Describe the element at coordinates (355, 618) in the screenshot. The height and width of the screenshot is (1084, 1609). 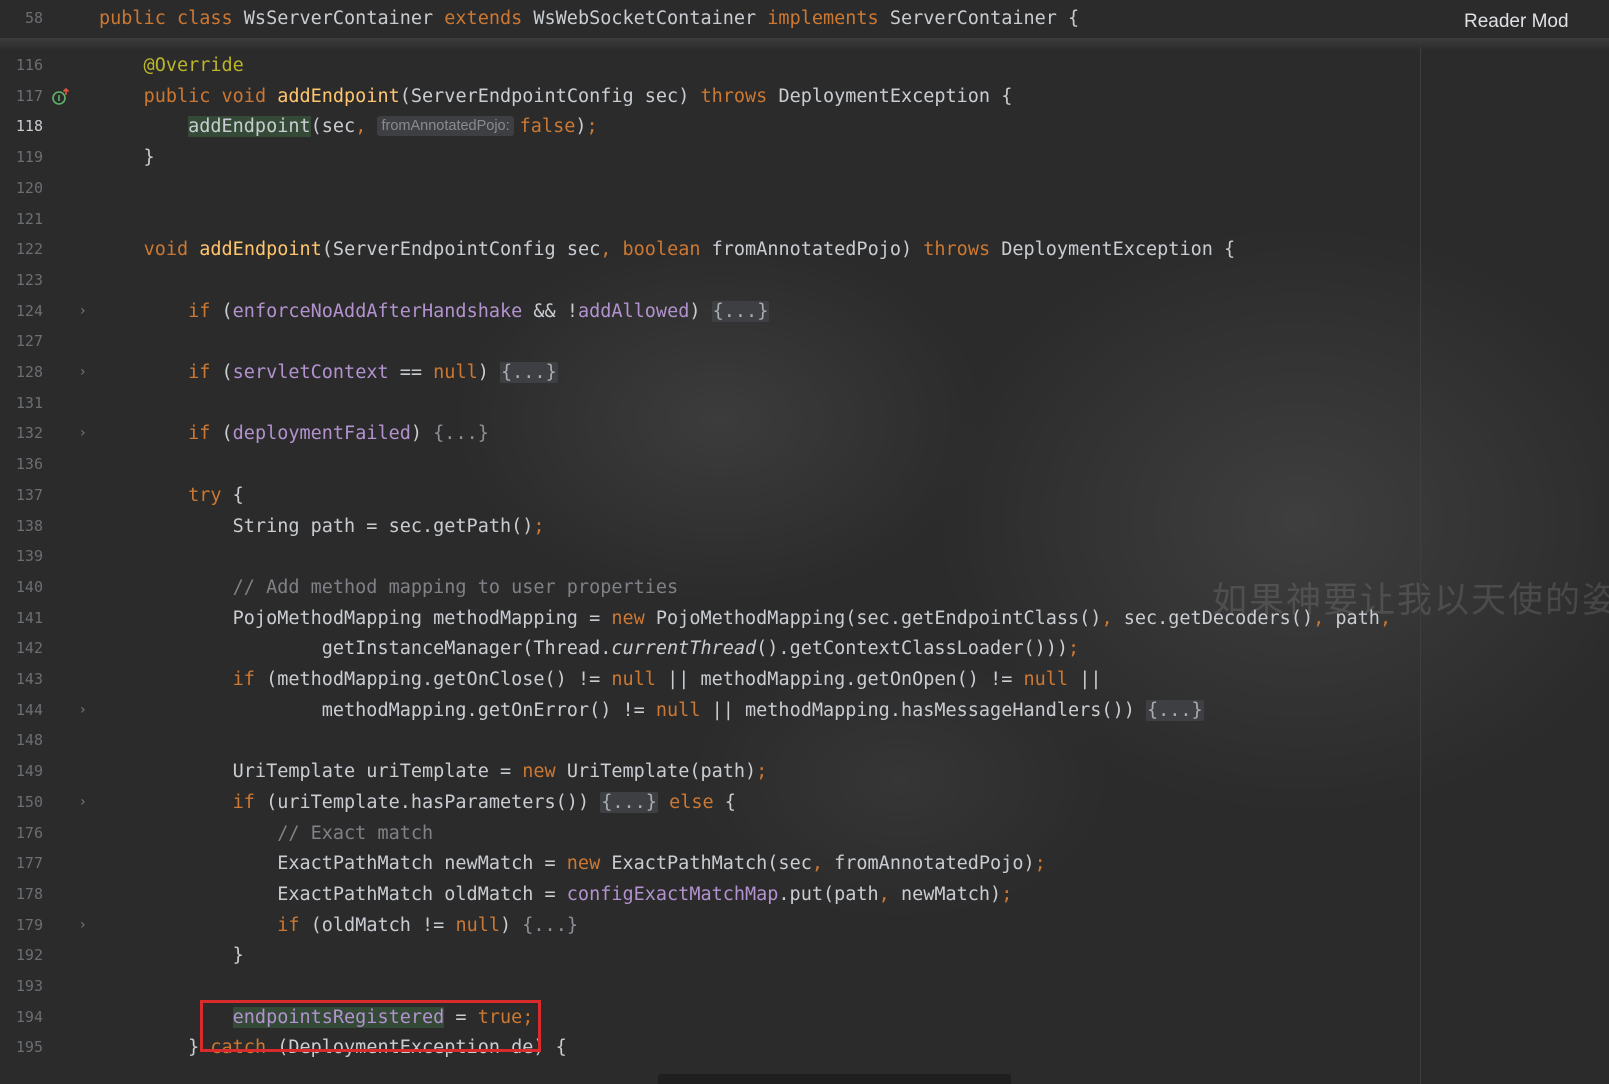
I see `code-token: PojoMethodMapping methodMapping =` at that location.